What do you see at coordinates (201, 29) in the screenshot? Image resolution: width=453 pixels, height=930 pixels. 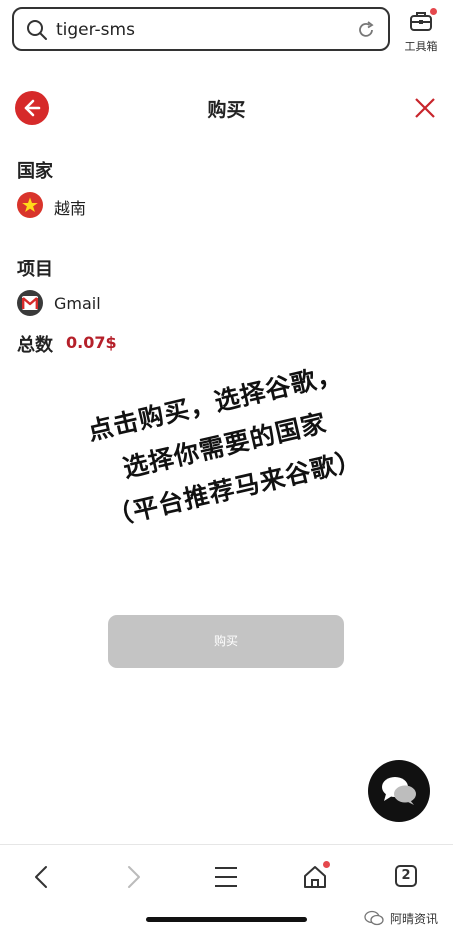 I see `url-bar: tiger-sms` at bounding box center [201, 29].